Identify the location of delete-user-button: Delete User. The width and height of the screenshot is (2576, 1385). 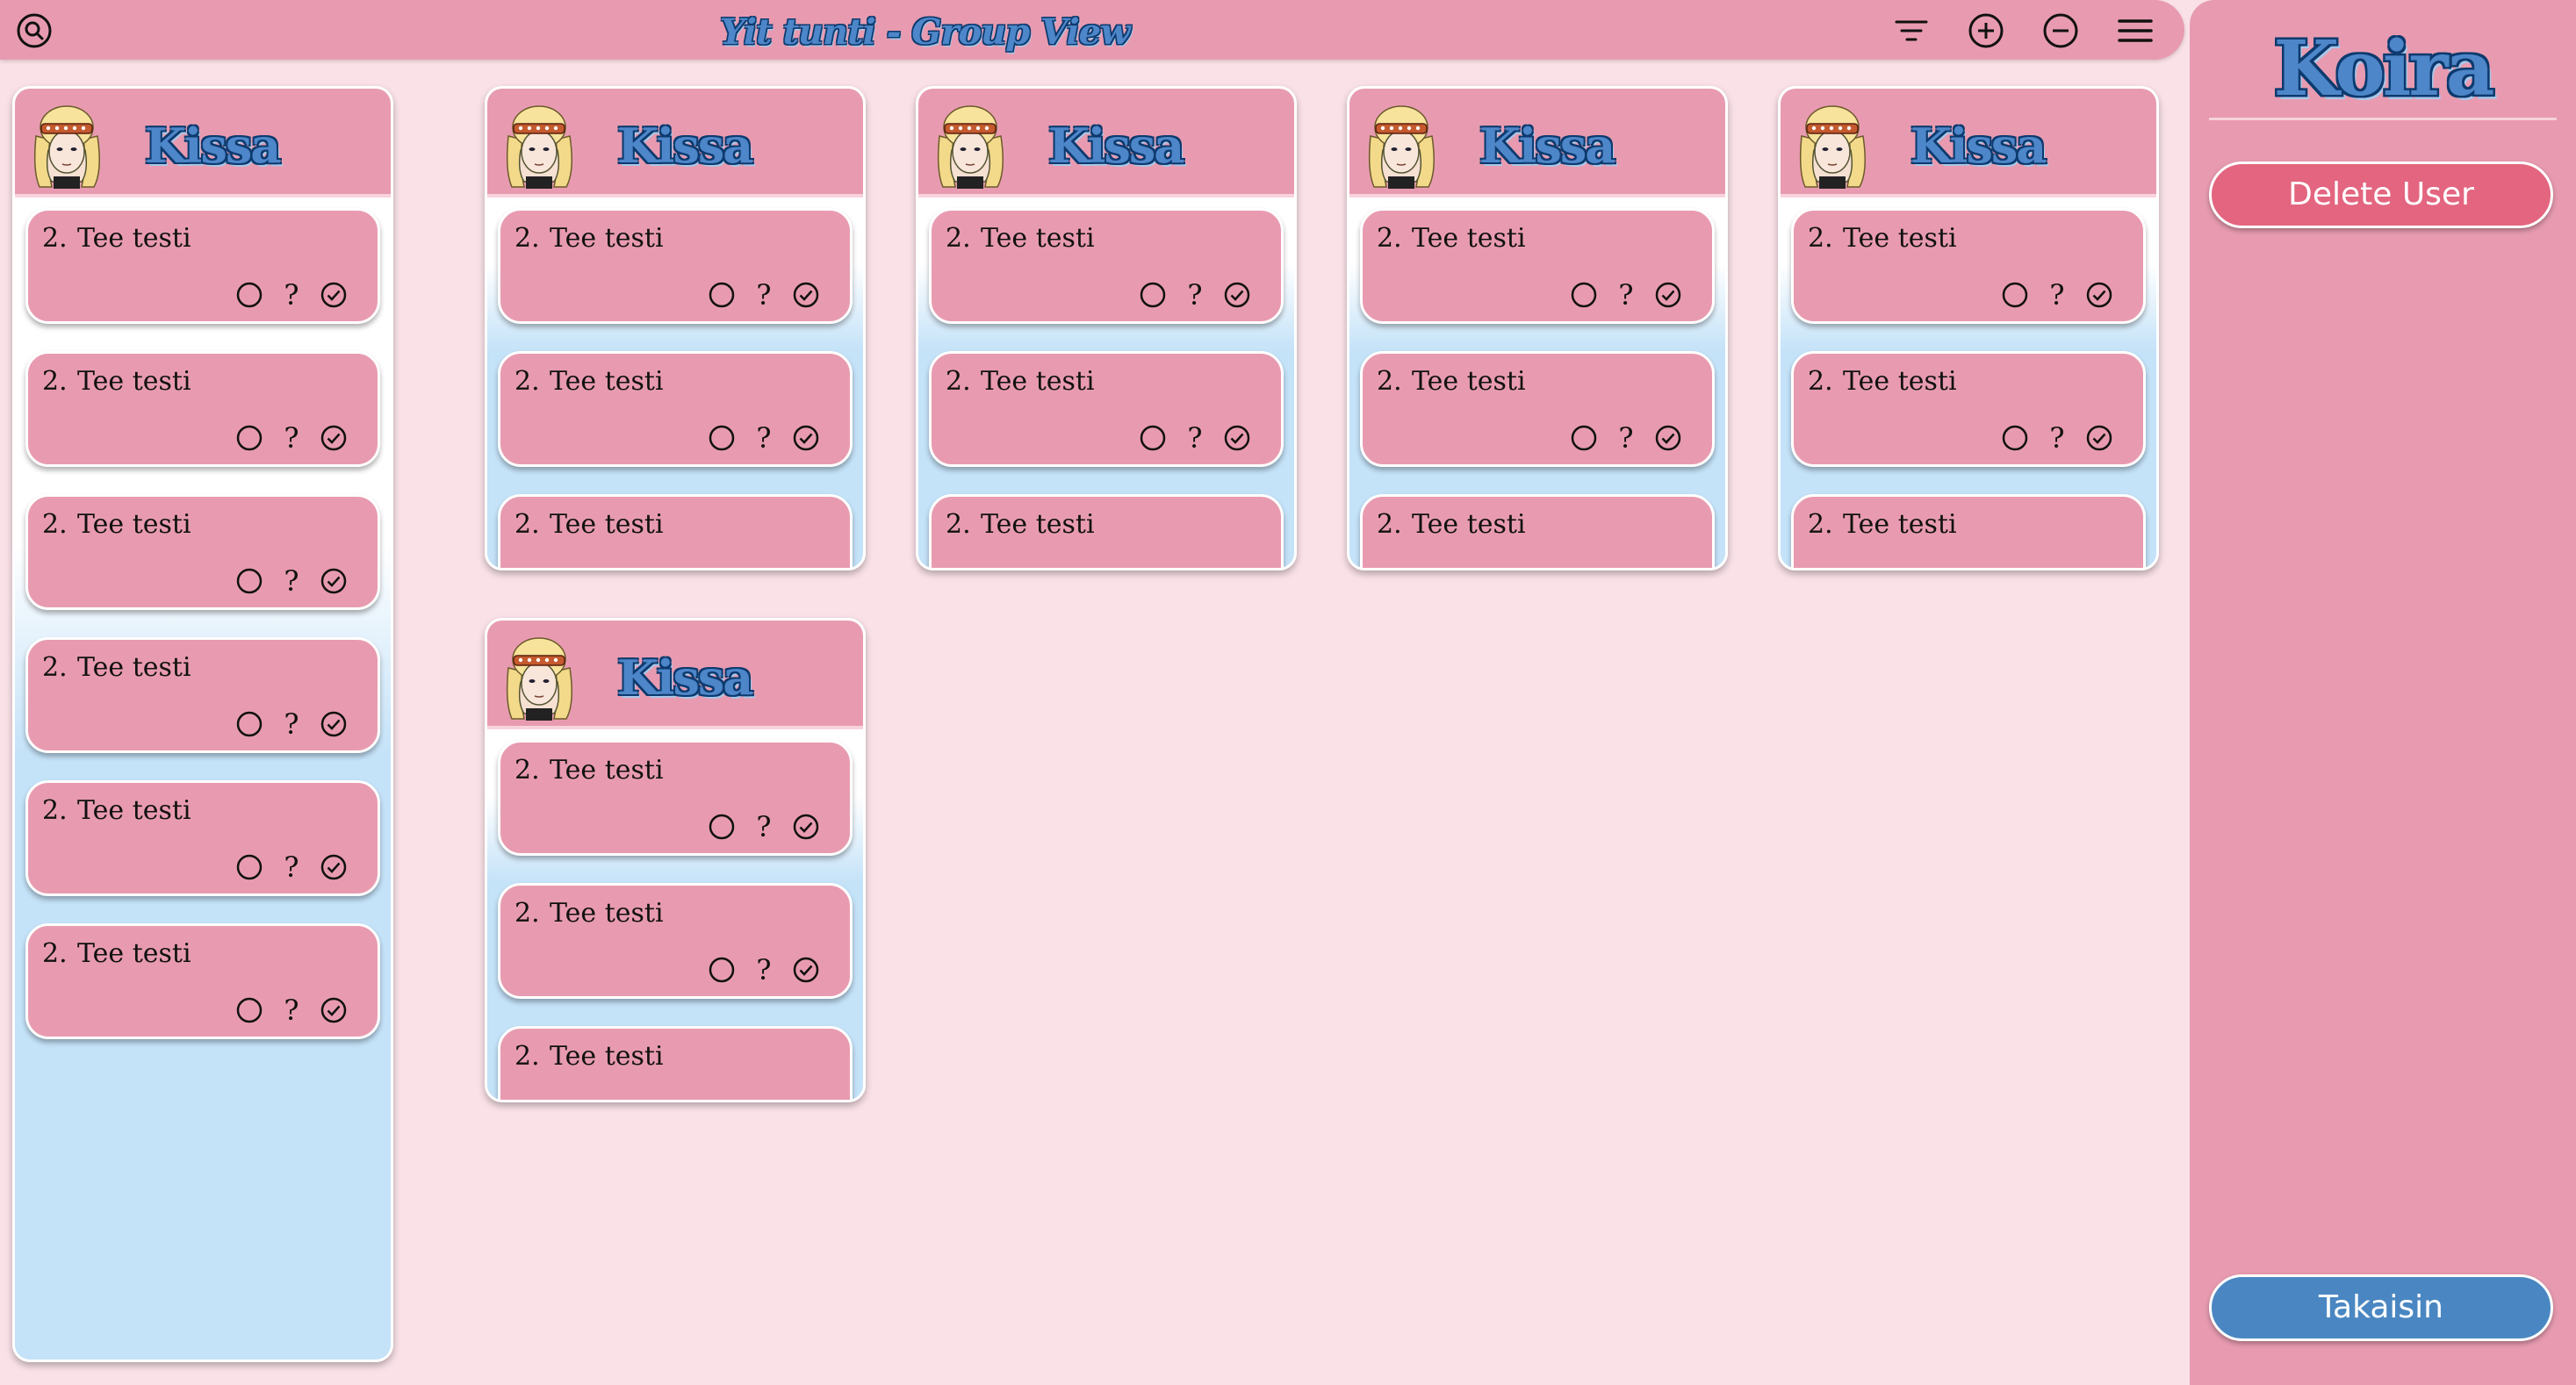
(2381, 195).